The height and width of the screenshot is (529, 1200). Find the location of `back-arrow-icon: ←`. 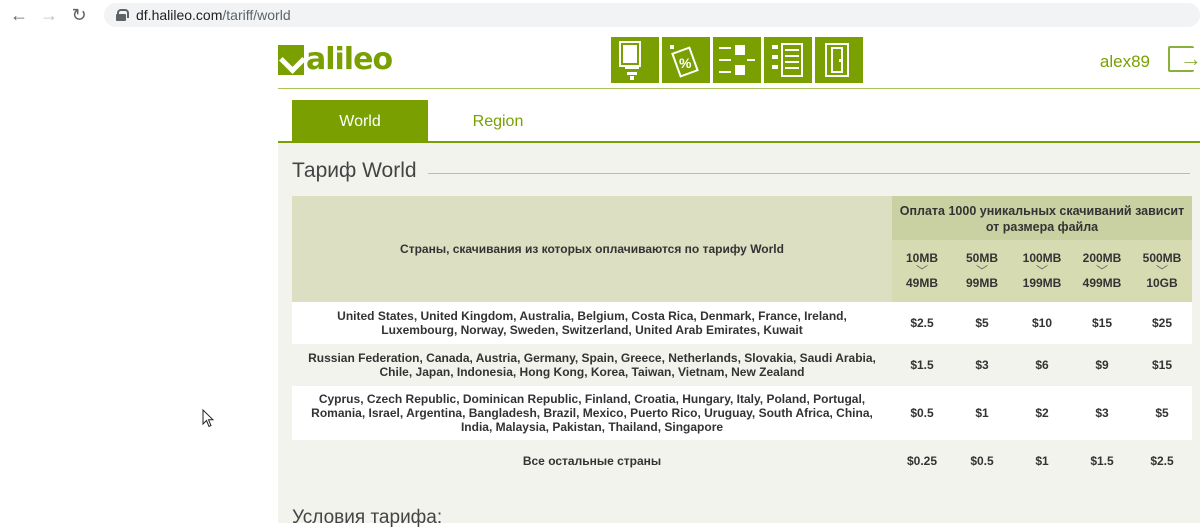

back-arrow-icon: ← is located at coordinates (19, 15).